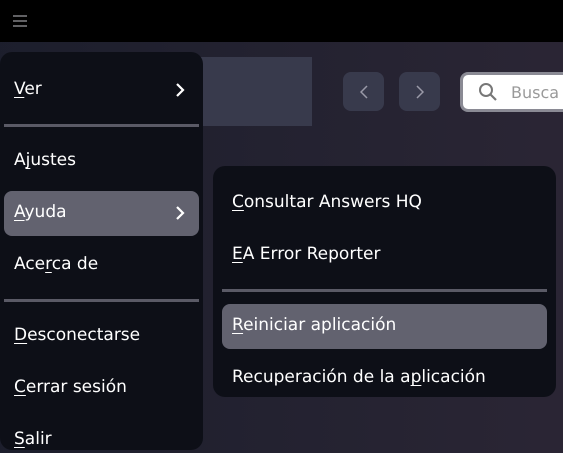 This screenshot has width=563, height=453. What do you see at coordinates (511, 92) in the screenshot?
I see `search-field: Busca` at bounding box center [511, 92].